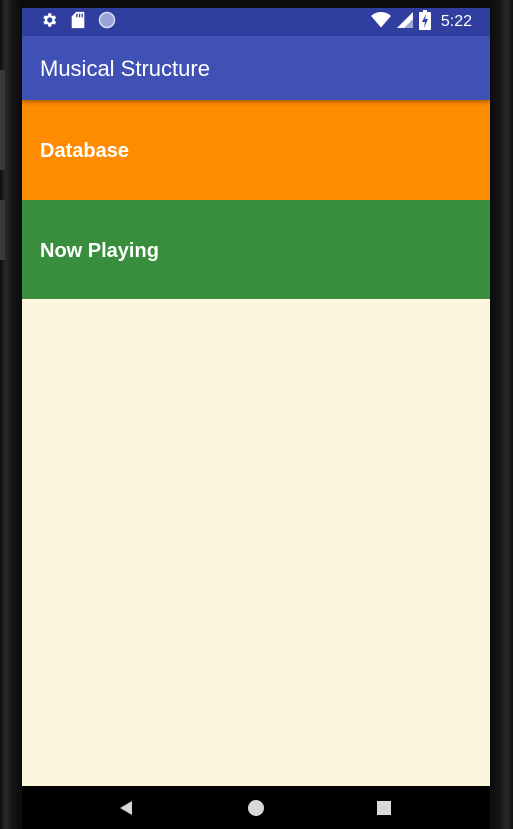 The image size is (513, 829). What do you see at coordinates (380, 22) in the screenshot?
I see `wifi-icon` at bounding box center [380, 22].